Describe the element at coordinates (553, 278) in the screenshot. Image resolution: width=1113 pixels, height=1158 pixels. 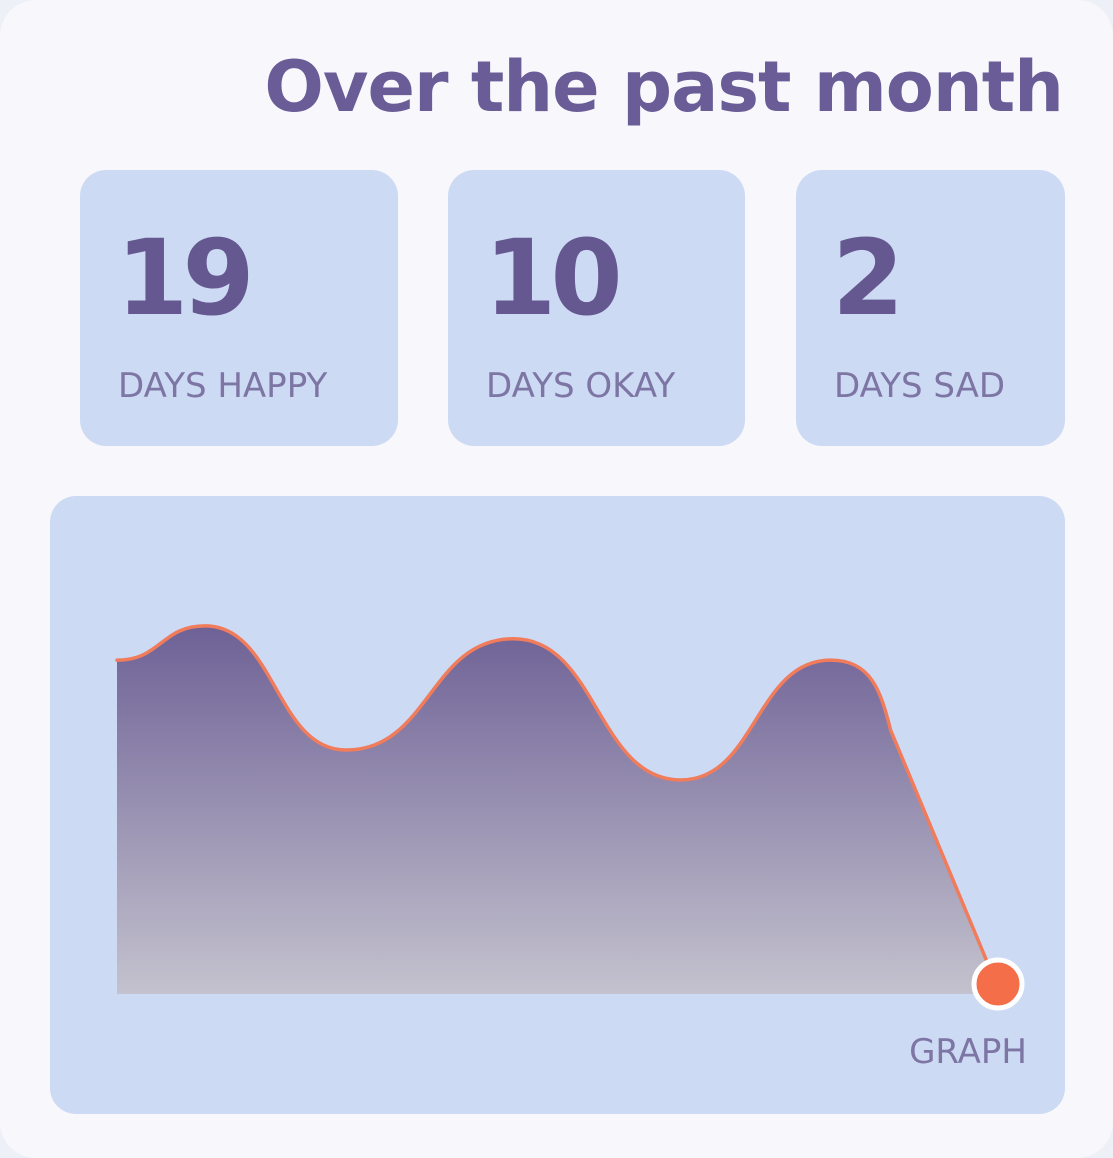
I see `stat-value-okay: 10` at that location.